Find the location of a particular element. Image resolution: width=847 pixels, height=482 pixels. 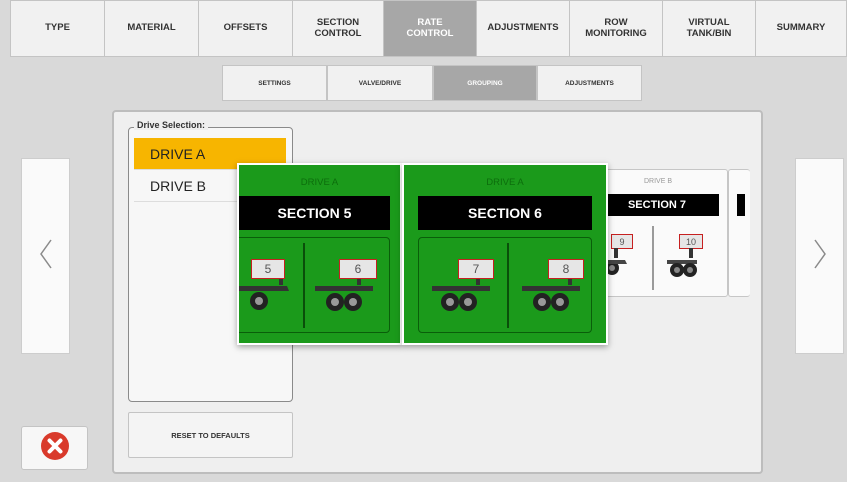

subtab-adjustments: ADJUSTMENTS is located at coordinates (589, 83).